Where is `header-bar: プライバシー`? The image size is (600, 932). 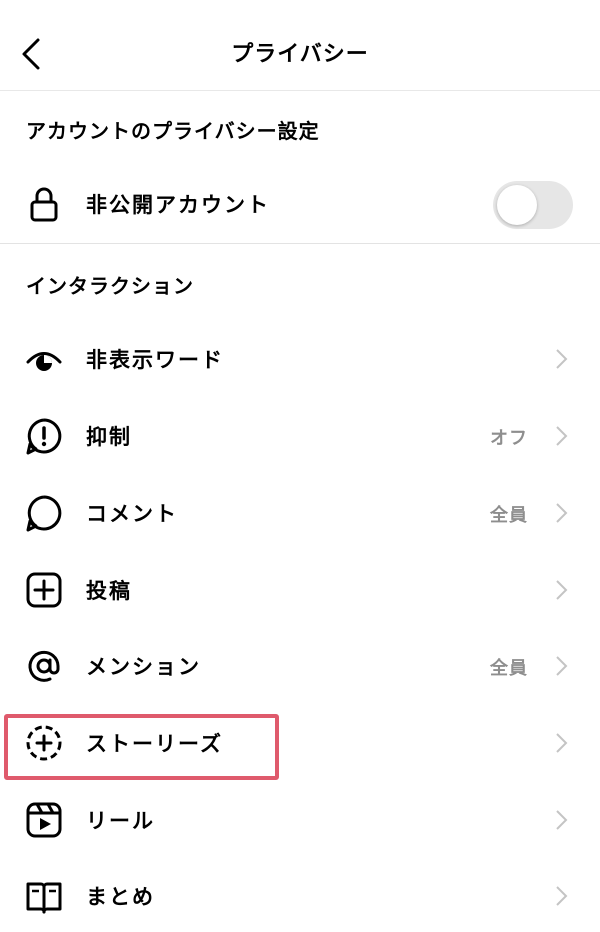
header-bar: プライバシー is located at coordinates (300, 45).